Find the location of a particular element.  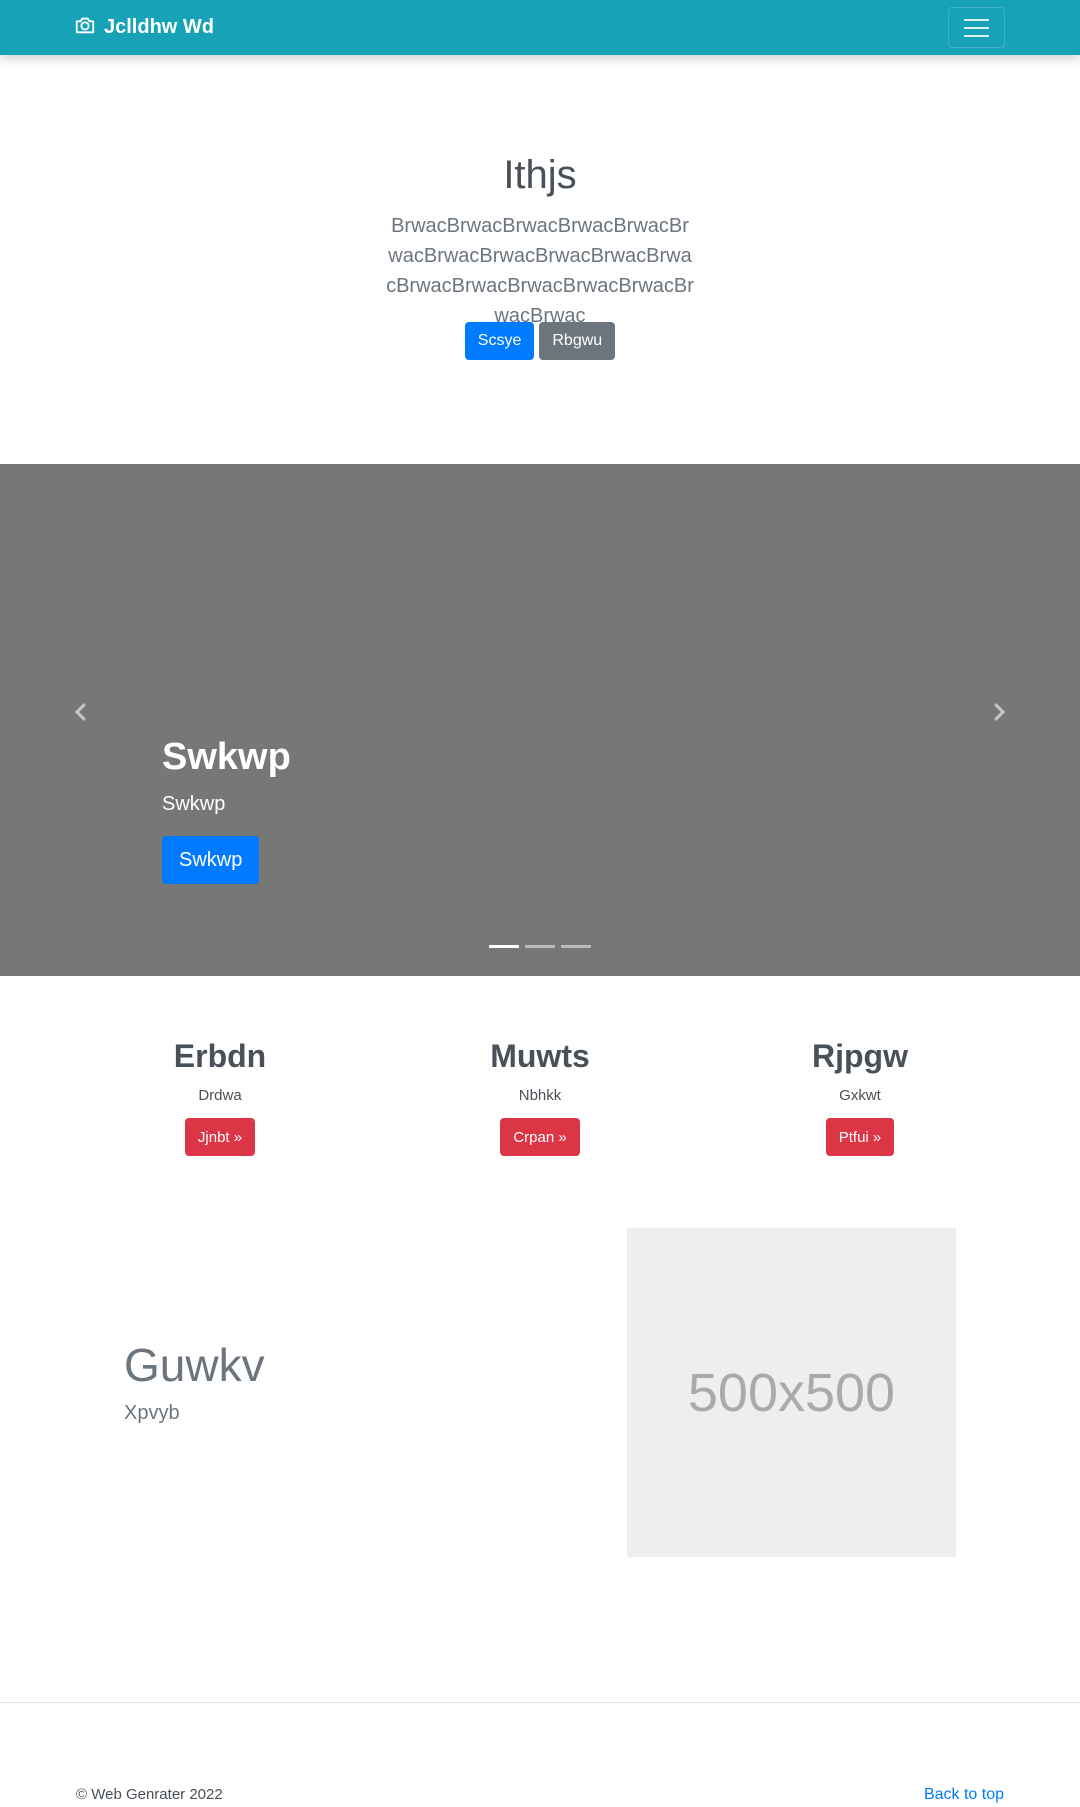

secondary-button: Rbgwu is located at coordinates (577, 341).